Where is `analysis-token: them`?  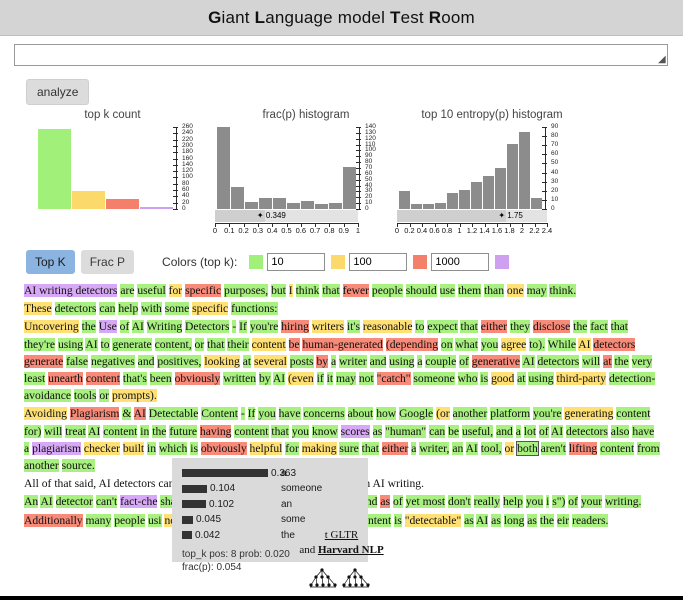 analysis-token: them is located at coordinates (469, 290).